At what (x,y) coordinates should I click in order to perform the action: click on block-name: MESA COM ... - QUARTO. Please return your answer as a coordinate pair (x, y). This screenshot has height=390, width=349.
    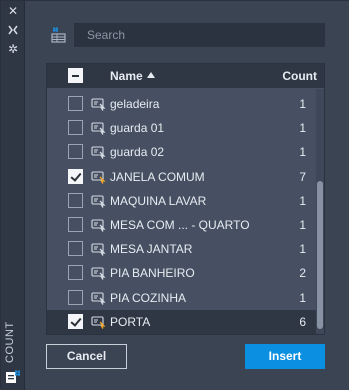
    Looking at the image, I should click on (180, 224).